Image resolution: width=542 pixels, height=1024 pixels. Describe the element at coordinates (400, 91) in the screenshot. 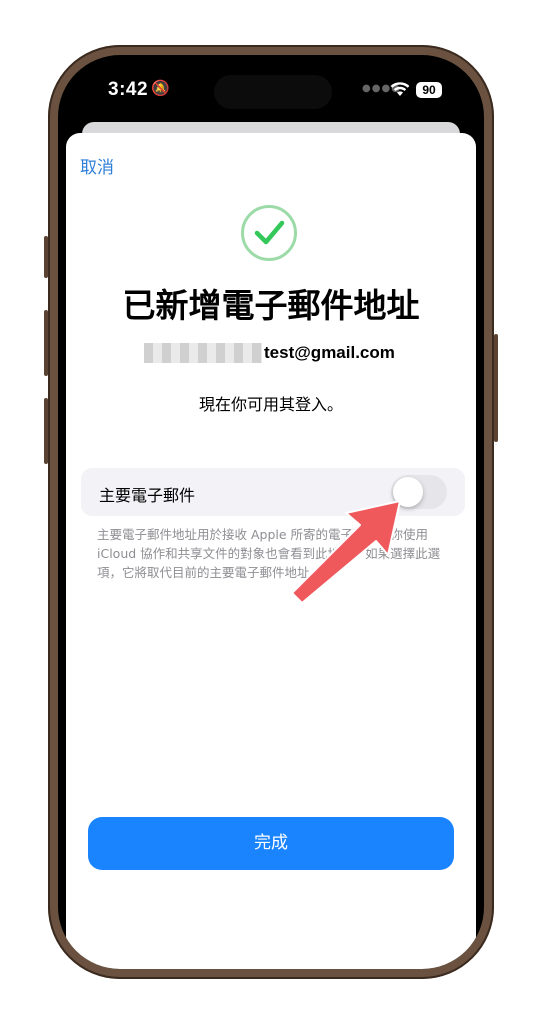

I see `wifi-icon` at that location.